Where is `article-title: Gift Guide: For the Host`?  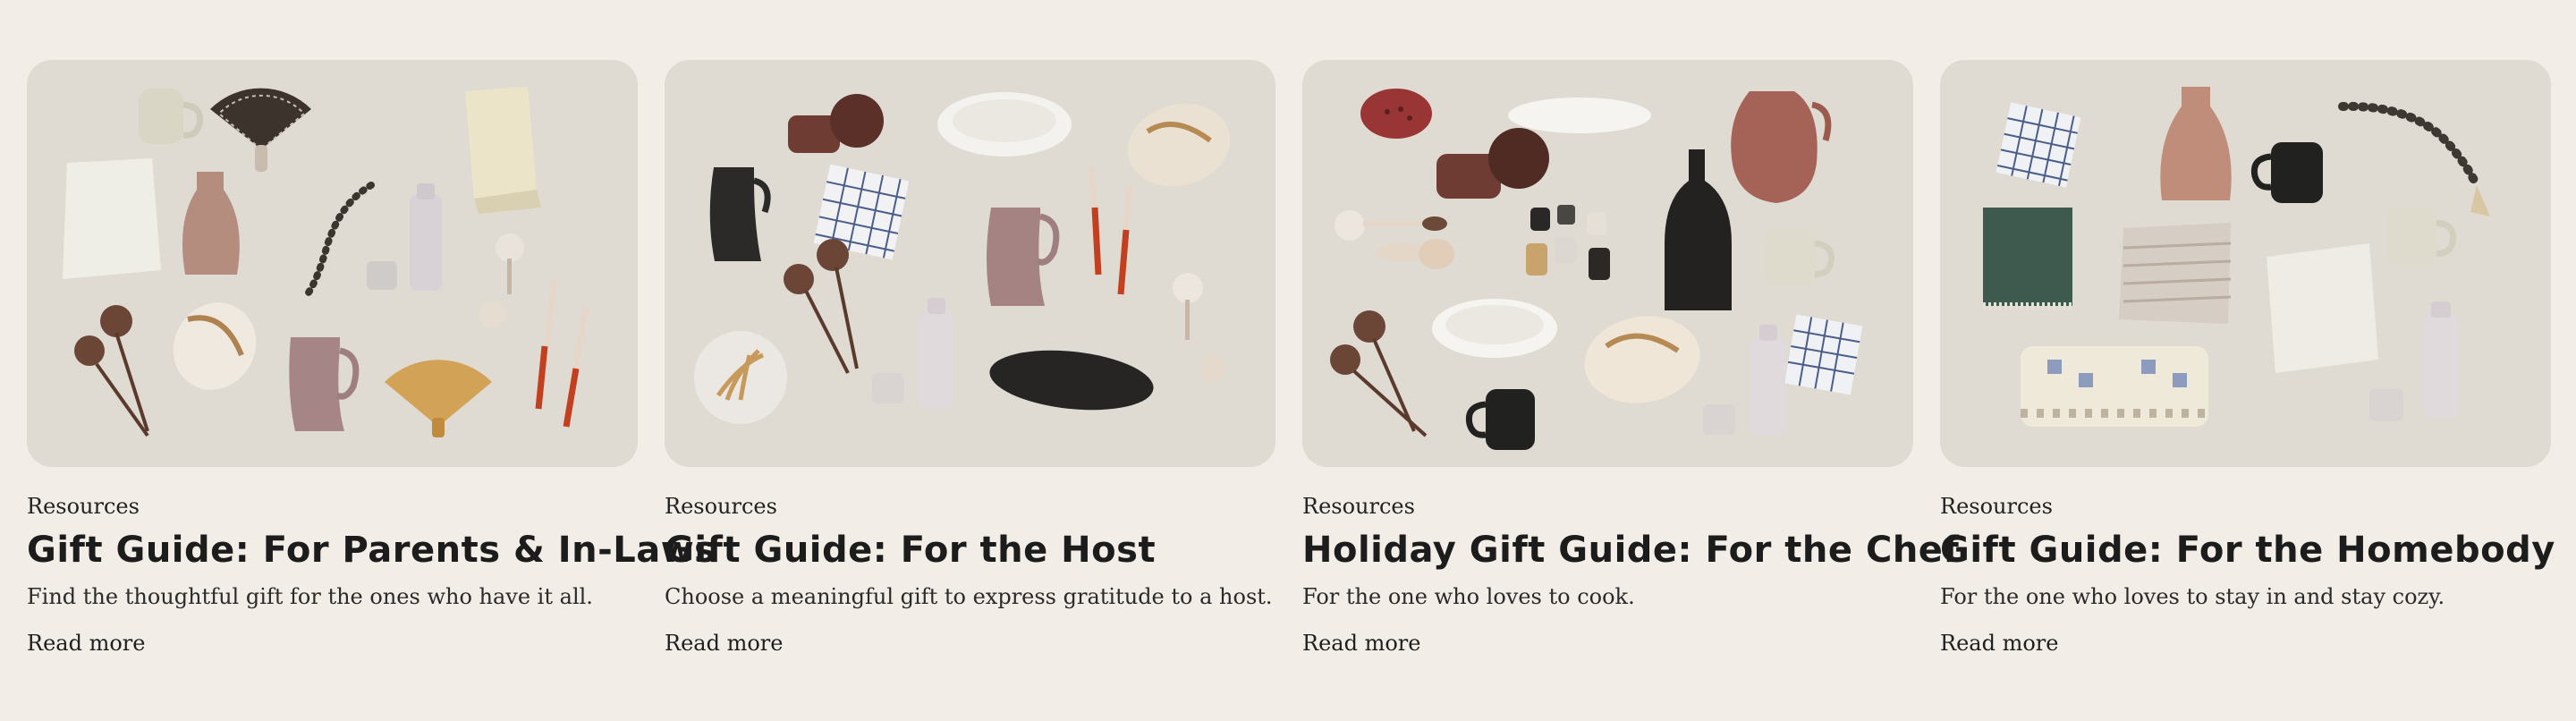
article-title: Gift Guide: For the Host is located at coordinates (970, 550).